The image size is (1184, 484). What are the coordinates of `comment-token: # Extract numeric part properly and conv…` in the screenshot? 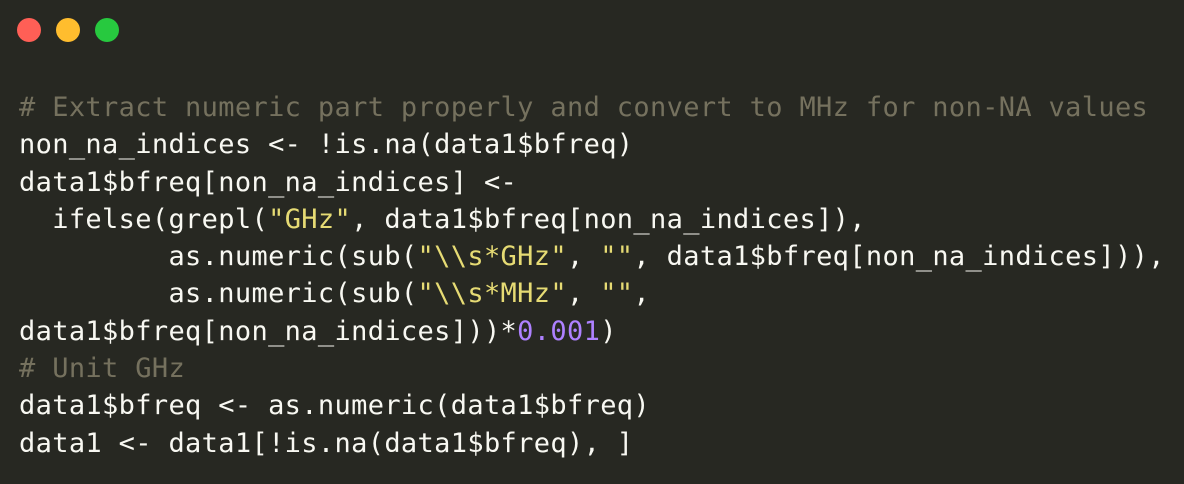 It's located at (584, 107).